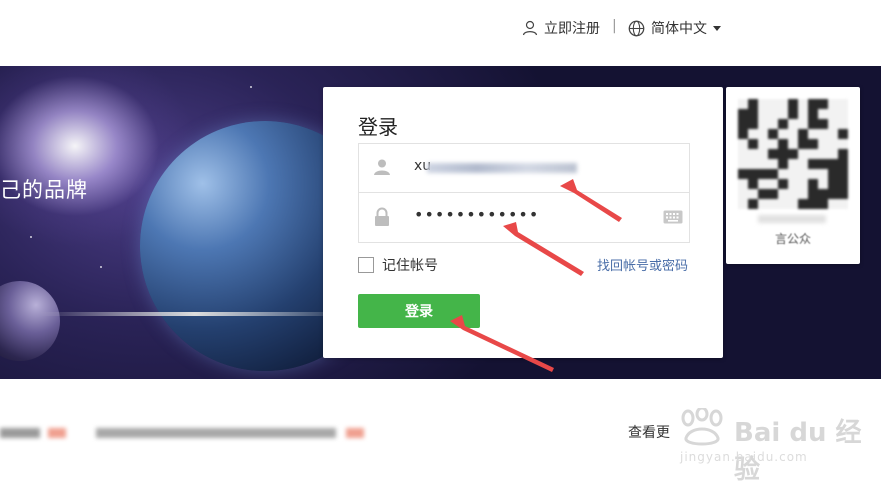 The width and height of the screenshot is (881, 488). What do you see at coordinates (674, 28) in the screenshot?
I see `language-selector: 简体中文` at bounding box center [674, 28].